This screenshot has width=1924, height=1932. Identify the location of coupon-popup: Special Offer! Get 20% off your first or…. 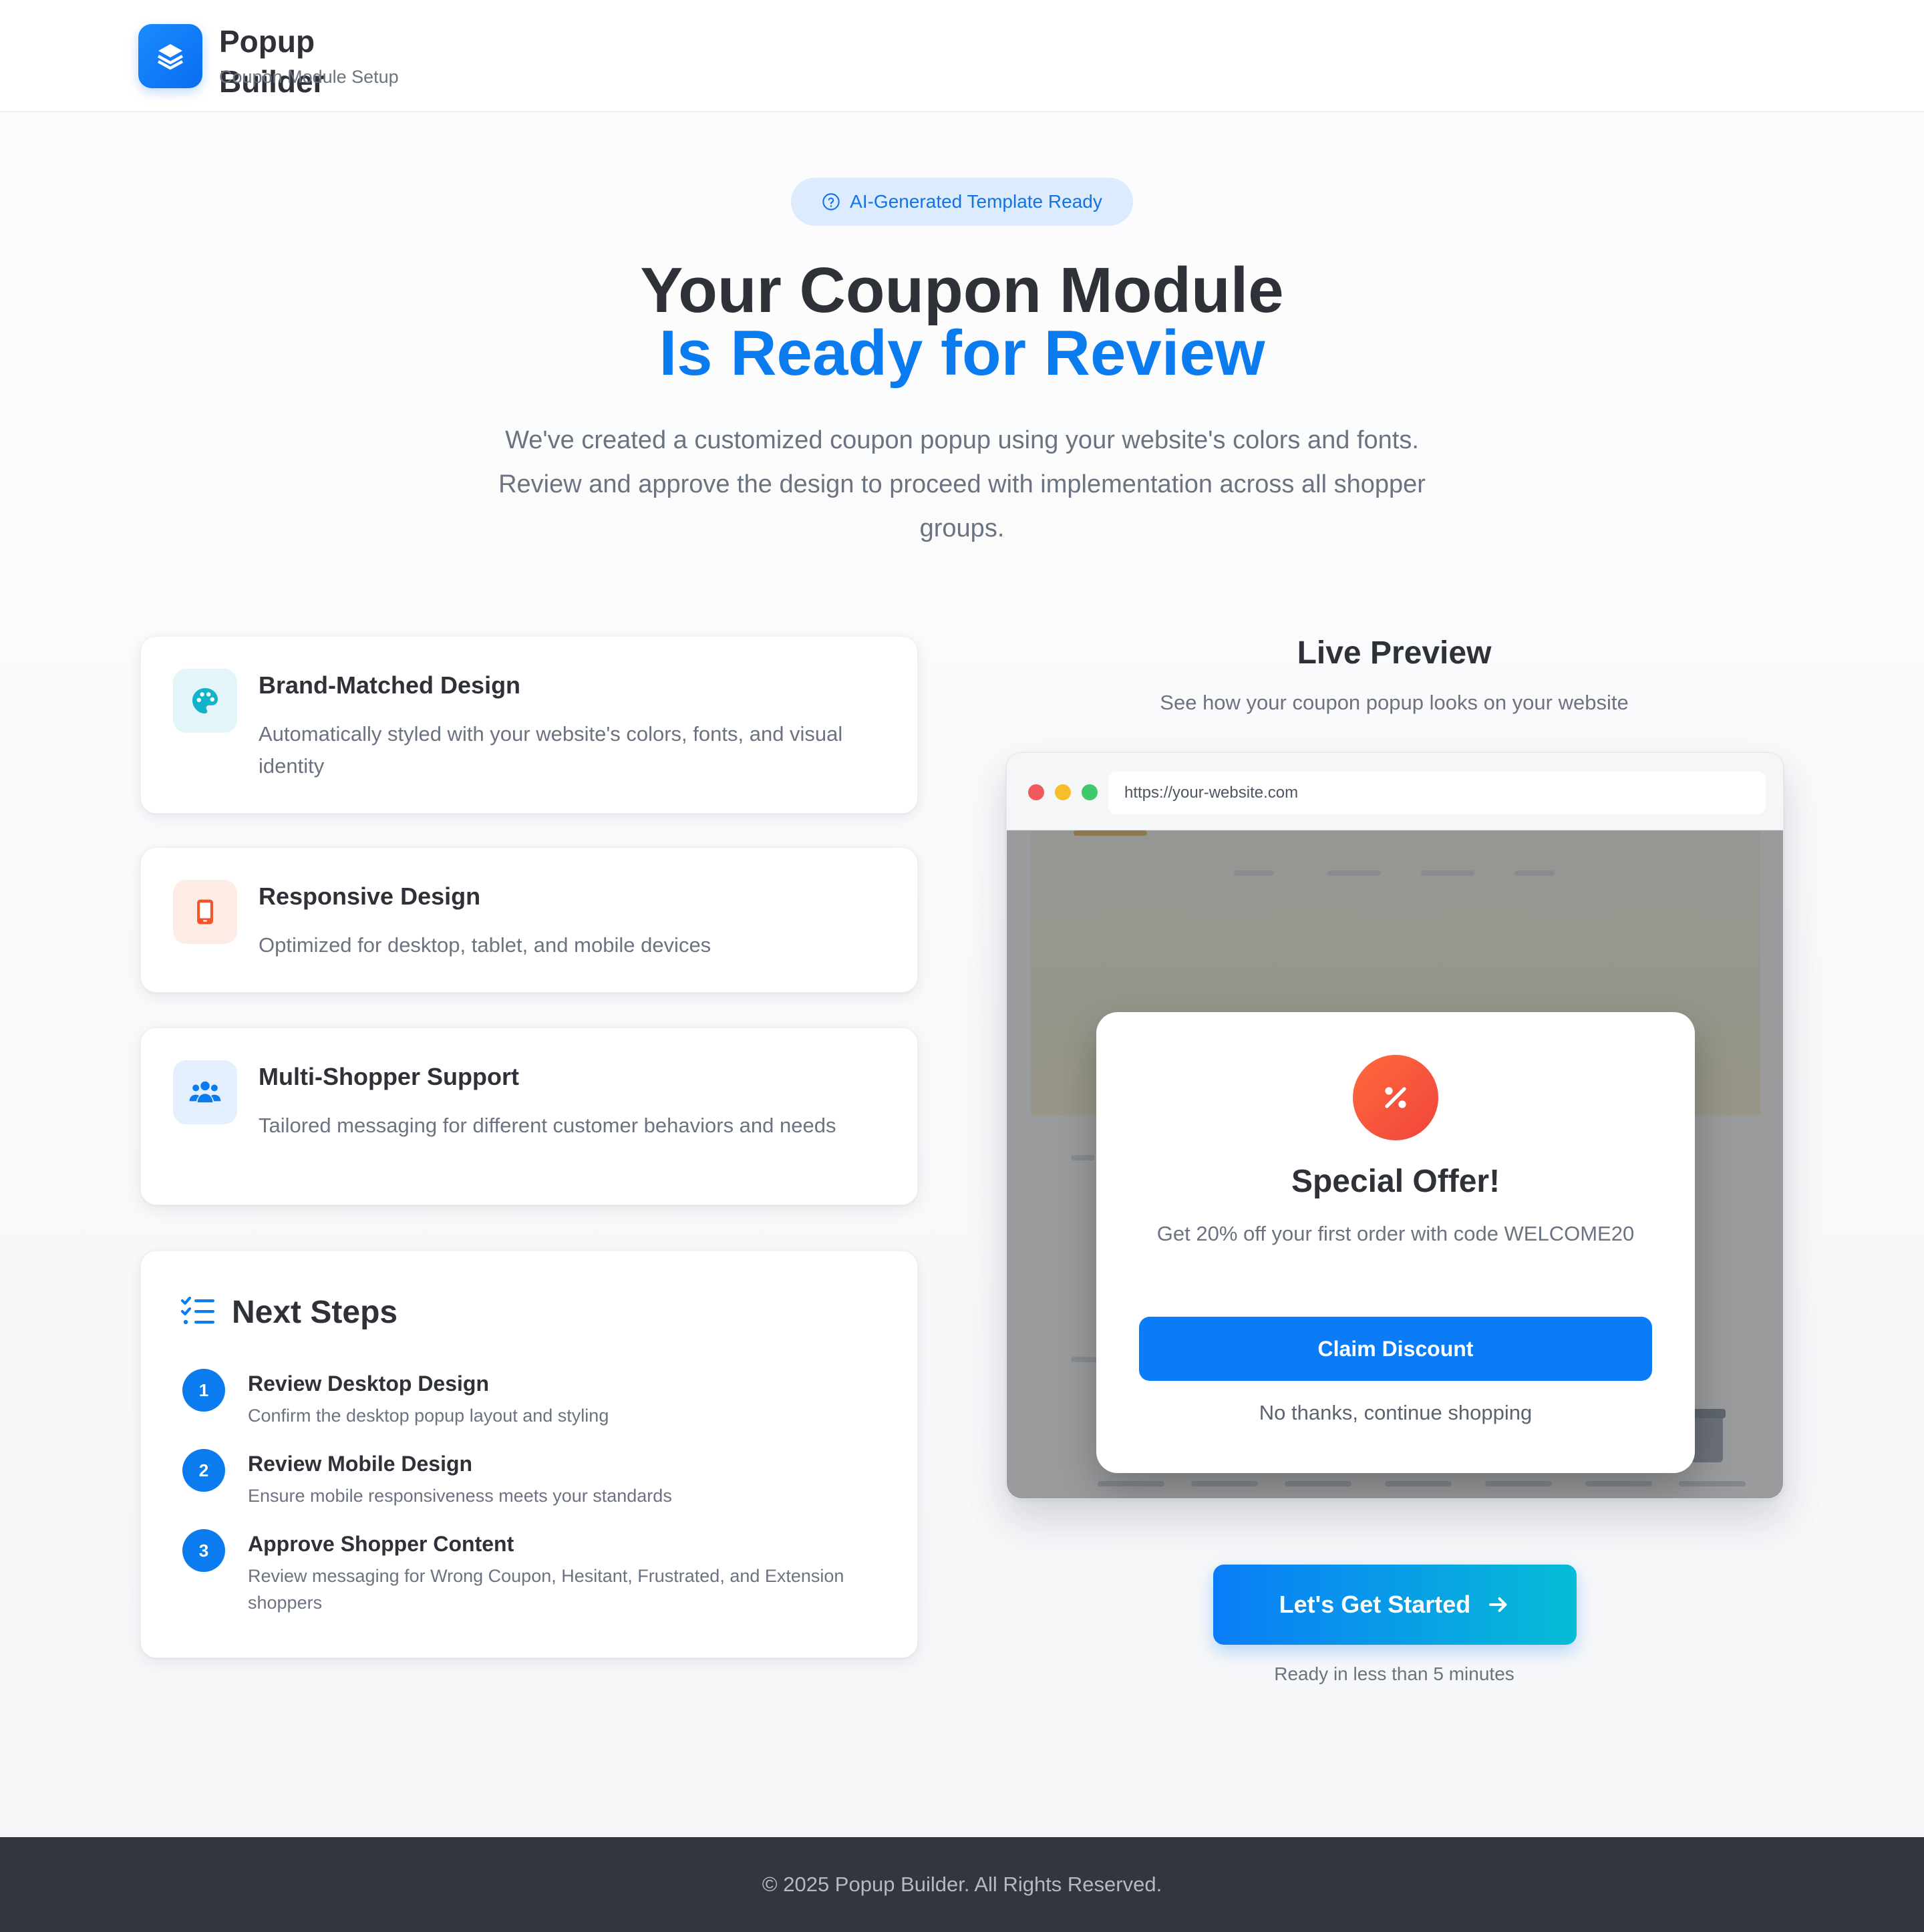
(1395, 1242).